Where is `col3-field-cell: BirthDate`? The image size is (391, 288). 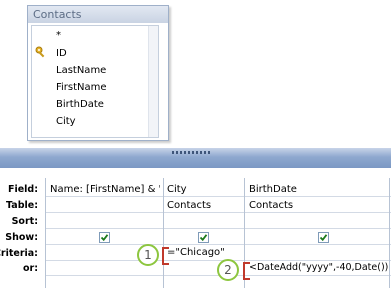
col3-field-cell: BirthDate is located at coordinates (318, 189).